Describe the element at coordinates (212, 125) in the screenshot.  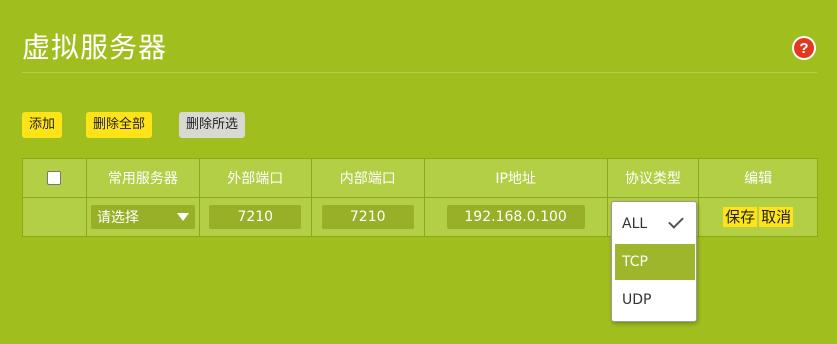
I see `delete-selected-button: 删除所选` at that location.